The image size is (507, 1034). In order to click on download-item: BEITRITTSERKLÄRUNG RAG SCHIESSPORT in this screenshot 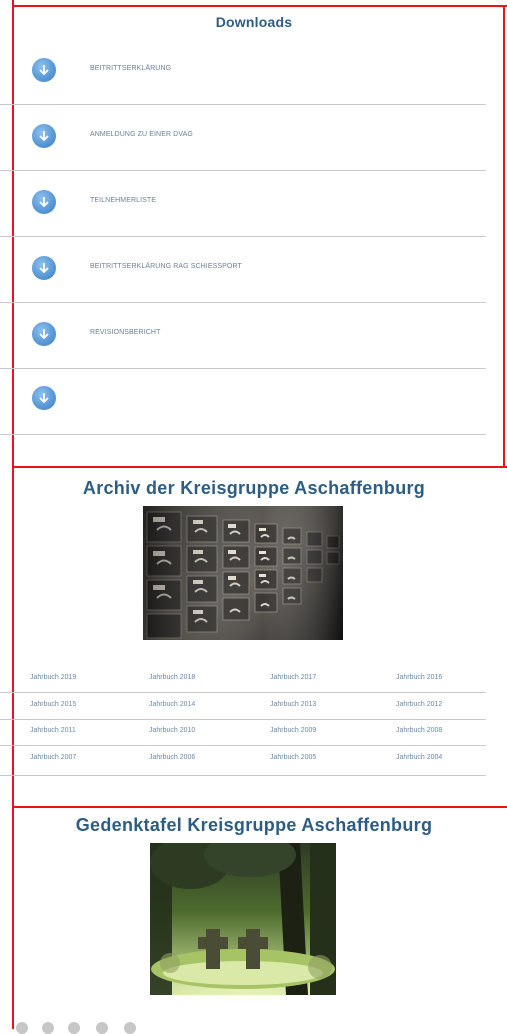, I will do `click(250, 271)`.